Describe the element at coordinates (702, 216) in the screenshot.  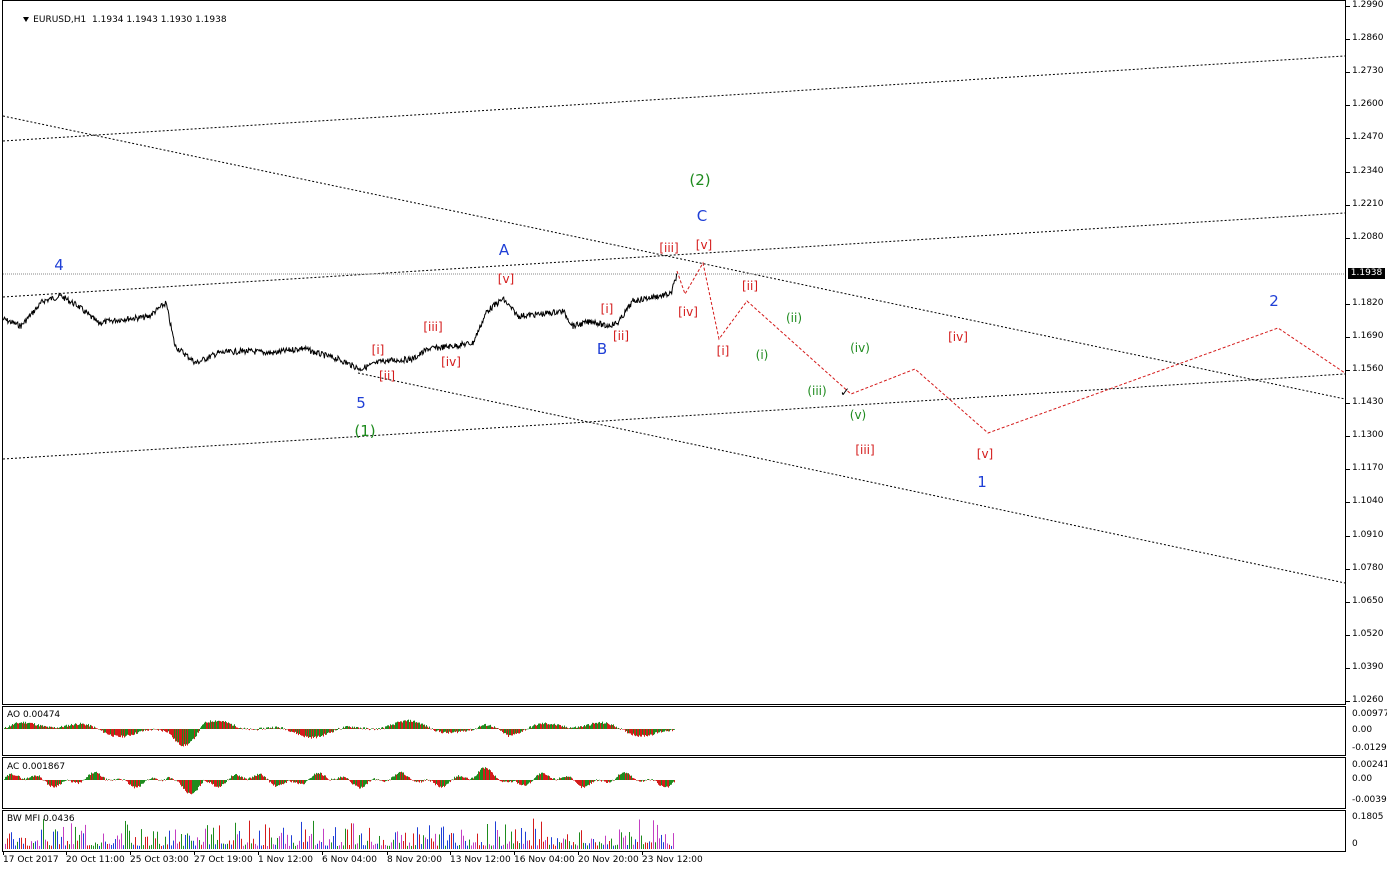
I see `wave-label: C` at that location.